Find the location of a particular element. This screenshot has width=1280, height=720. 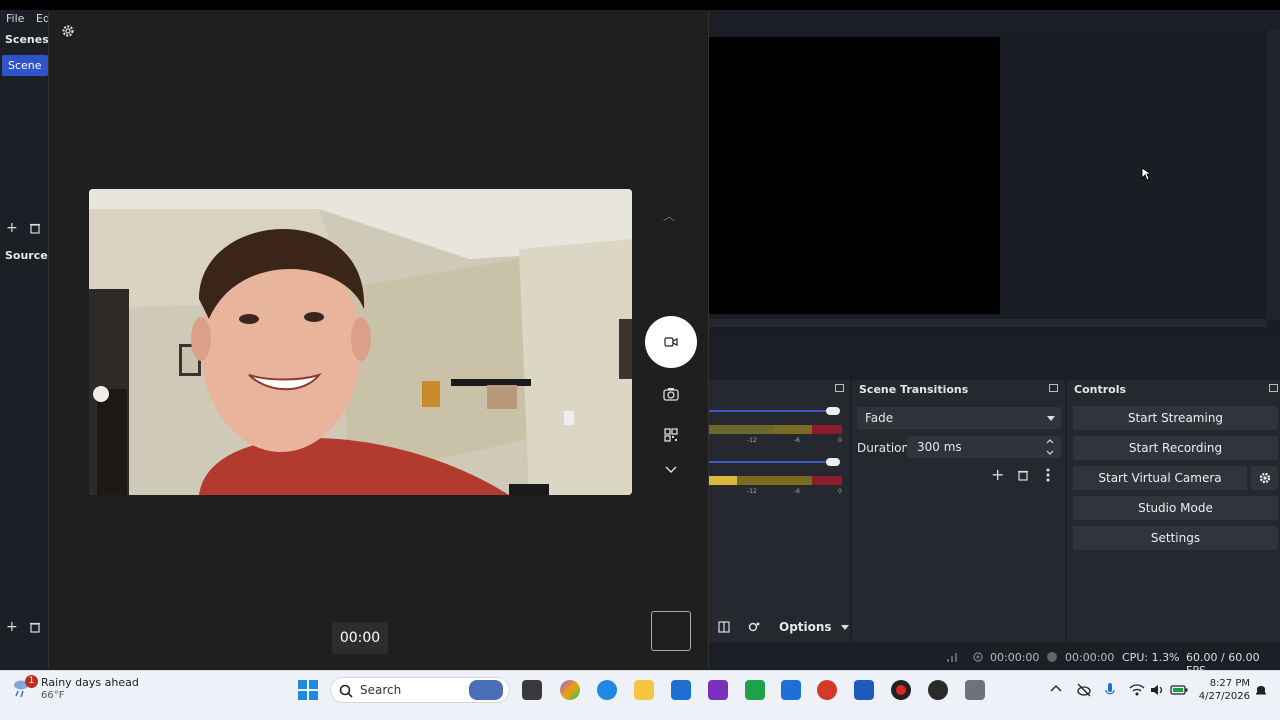

cpu-usage: CPU: 1.3% is located at coordinates (1151, 657).